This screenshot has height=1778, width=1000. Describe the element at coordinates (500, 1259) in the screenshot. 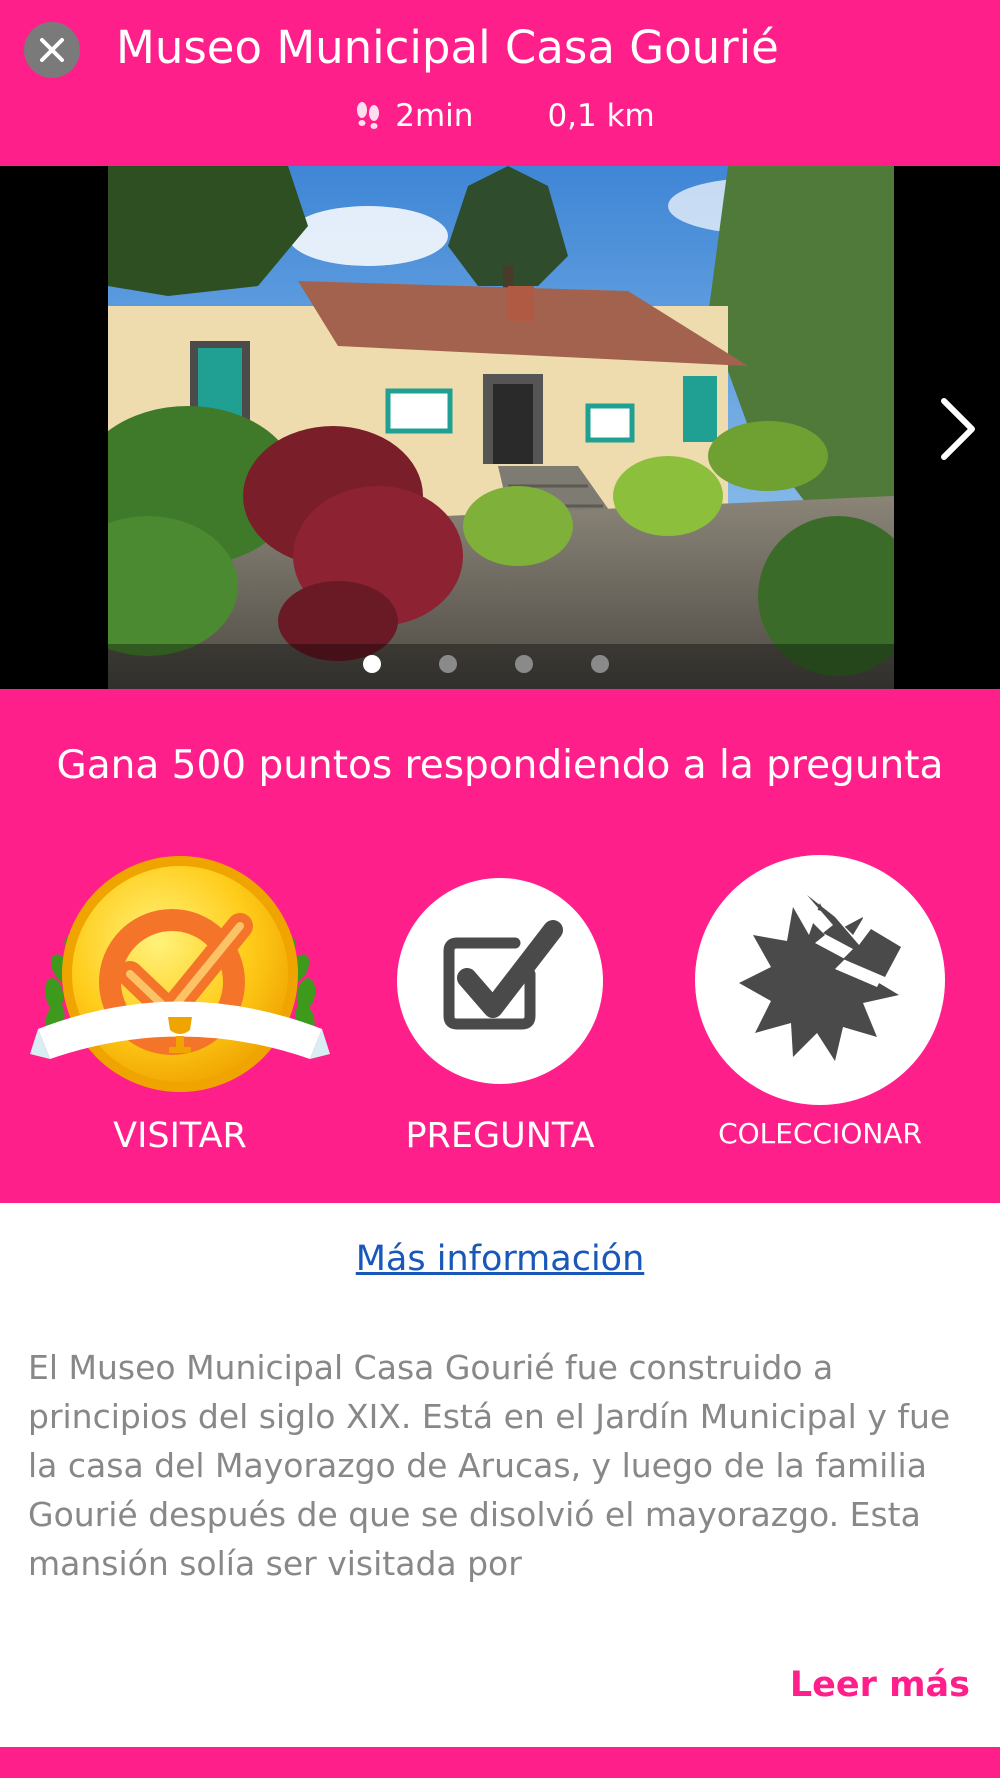

I see `more-info-link: Más información` at that location.